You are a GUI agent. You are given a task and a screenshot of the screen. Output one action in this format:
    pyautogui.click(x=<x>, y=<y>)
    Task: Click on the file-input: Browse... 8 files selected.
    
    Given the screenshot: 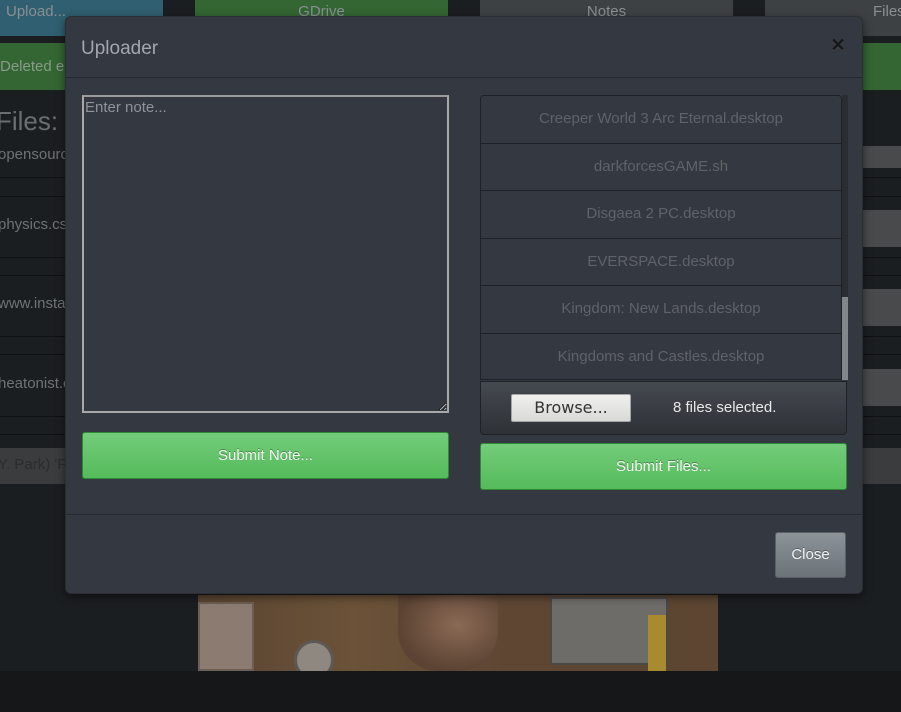 What is the action you would take?
    pyautogui.click(x=663, y=408)
    